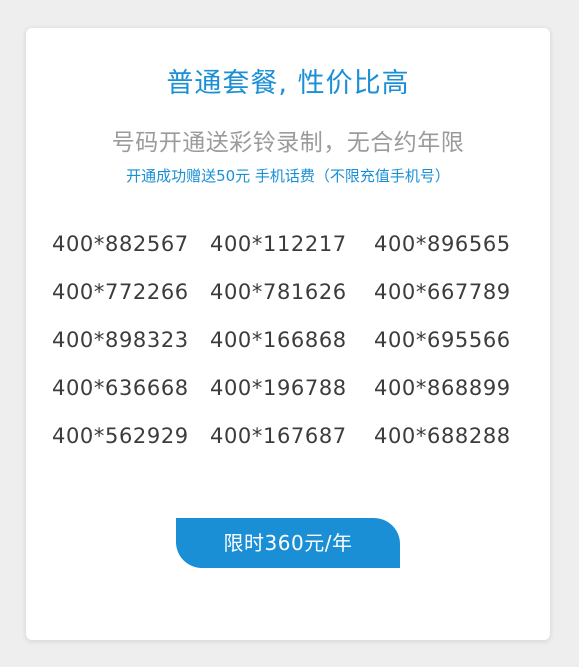 The image size is (579, 667). I want to click on number-row: 400*882567 400*112217 400*896565, so click(288, 244).